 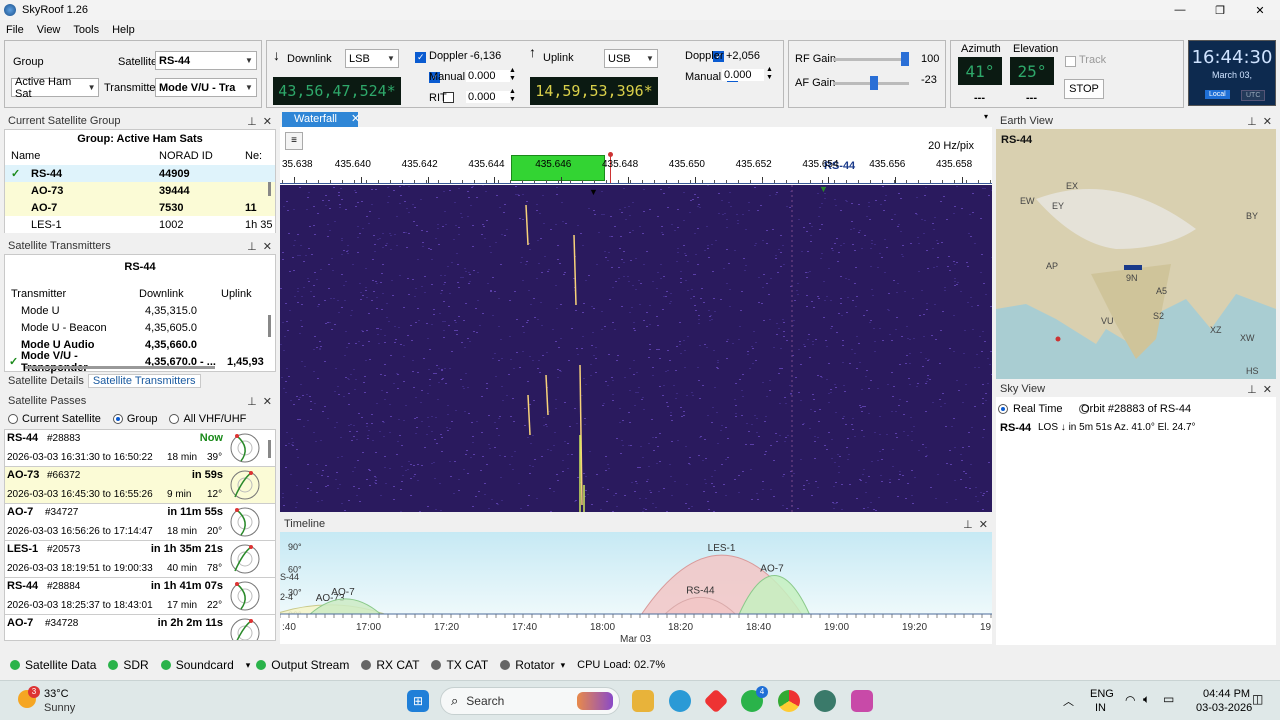 I want to click on battery-icon: ▭, so click(x=1168, y=699).